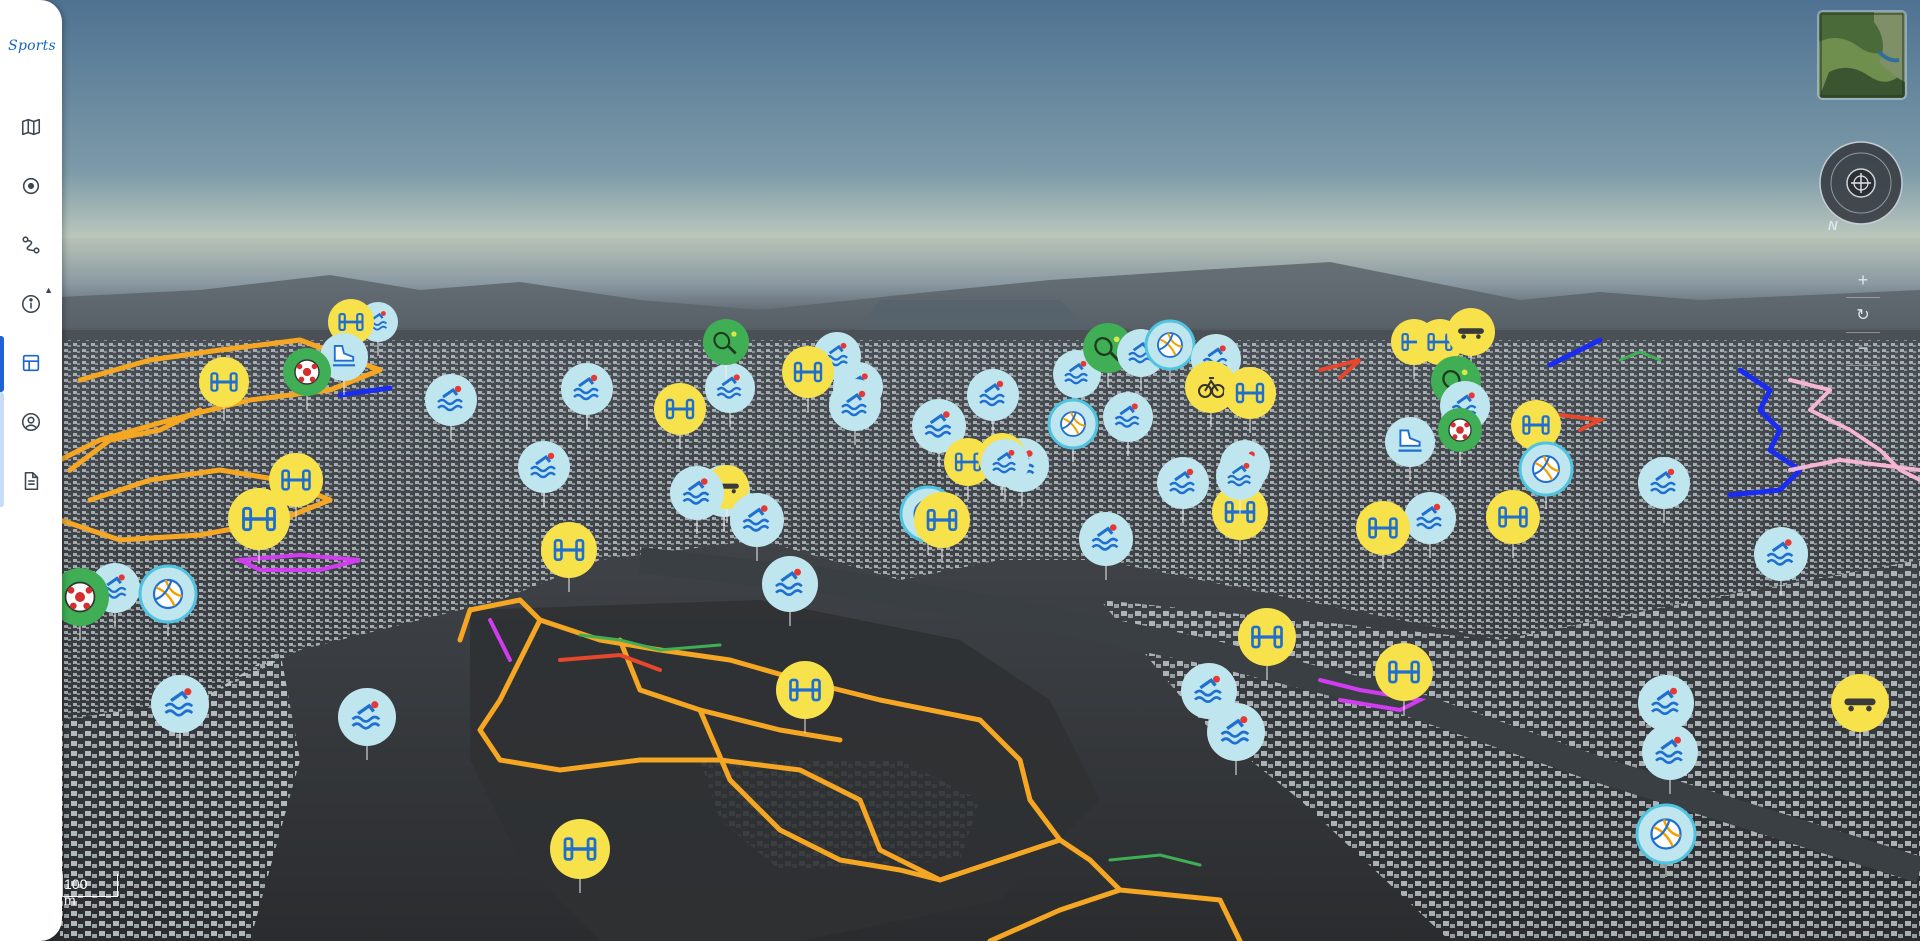 This screenshot has height=941, width=1920. I want to click on sidebar-item-target, so click(31, 186).